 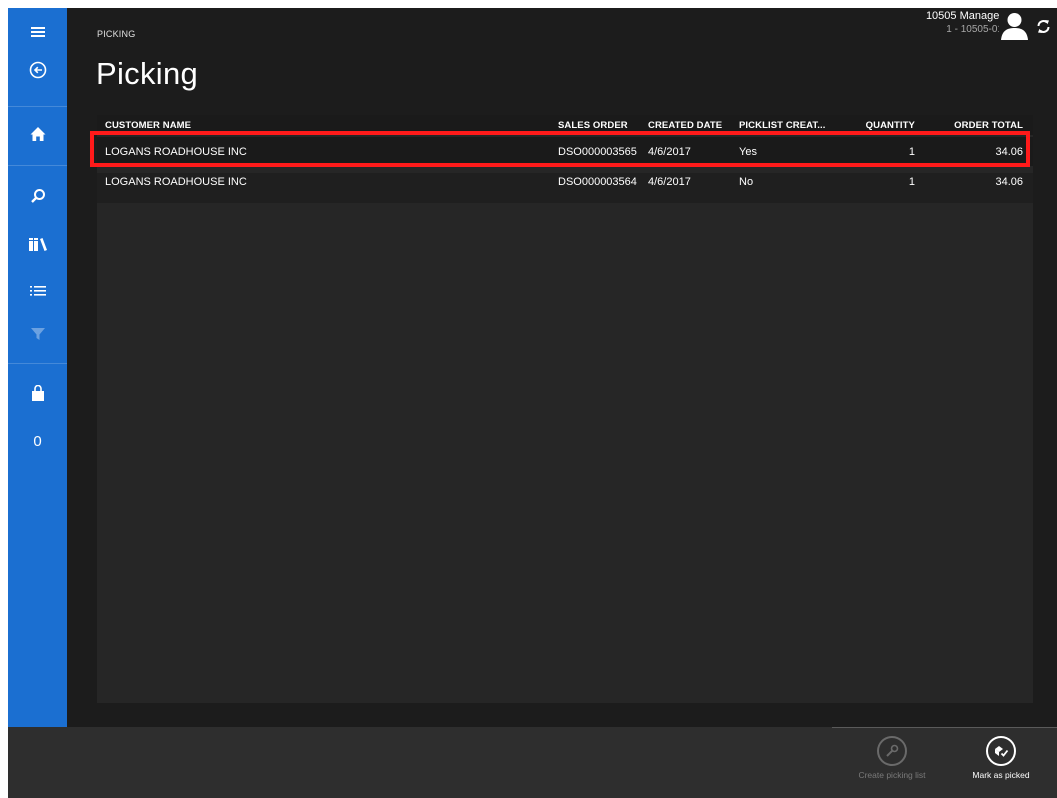 I want to click on app-bar: Create picking list Mark as picked, so click(x=532, y=762).